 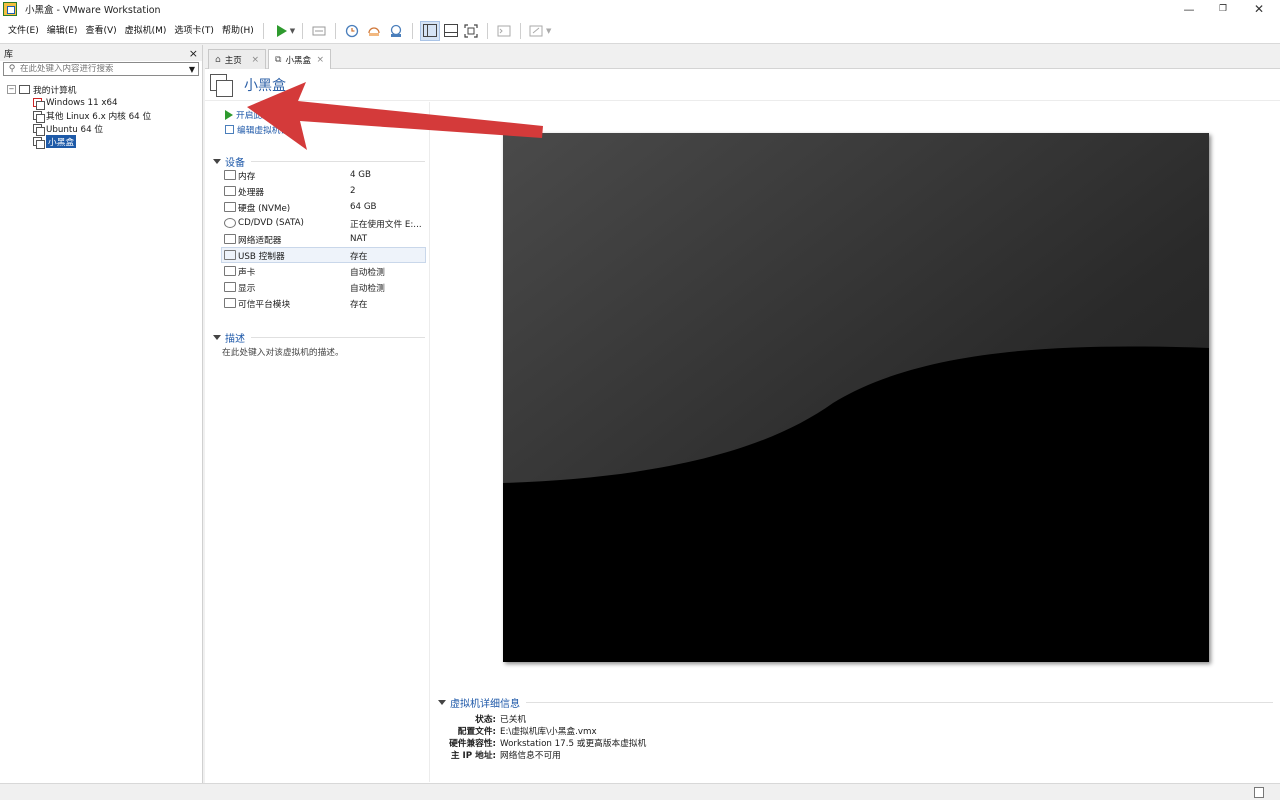 I want to click on library-header: 库 ×, so click(x=101, y=53).